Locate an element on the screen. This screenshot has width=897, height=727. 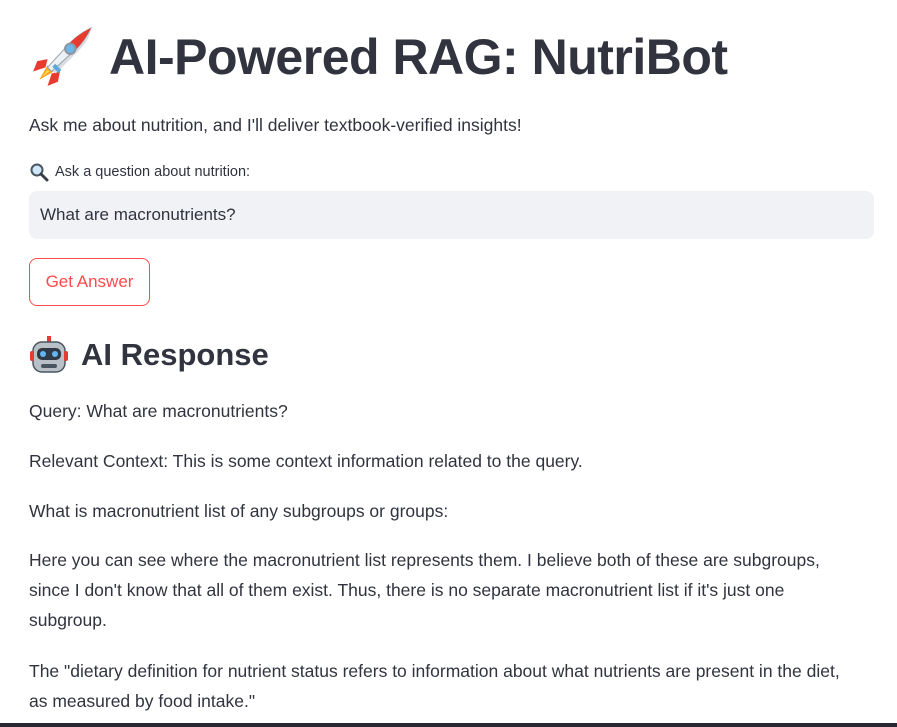
bottom-edge-bar is located at coordinates (448, 725).